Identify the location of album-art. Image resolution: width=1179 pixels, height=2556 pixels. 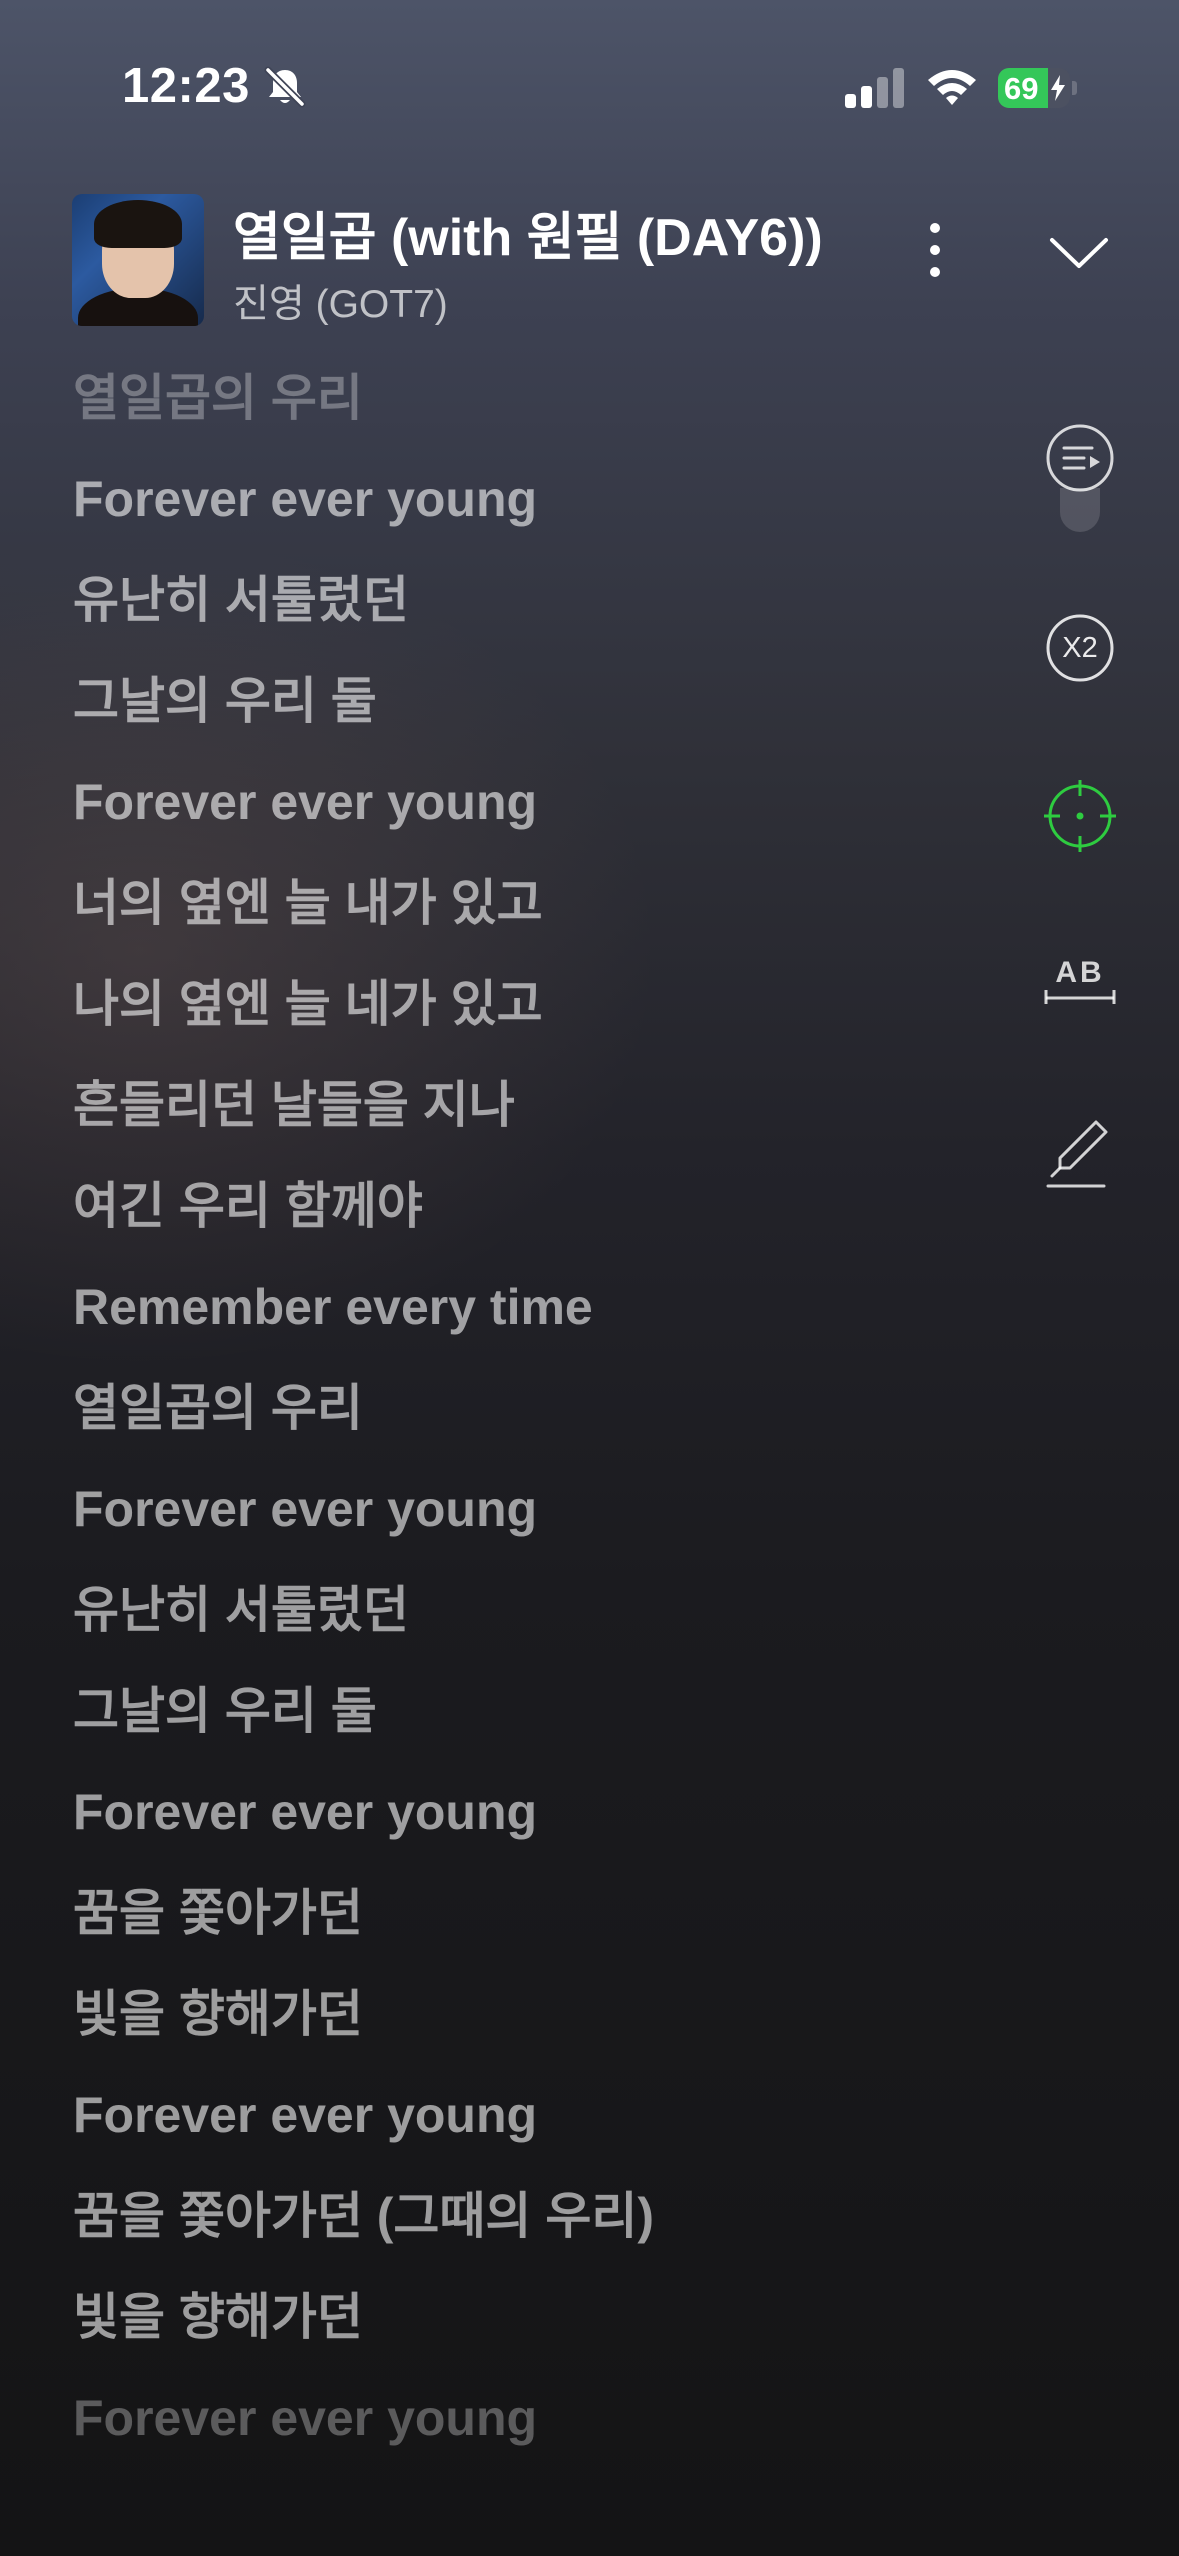
(138, 260).